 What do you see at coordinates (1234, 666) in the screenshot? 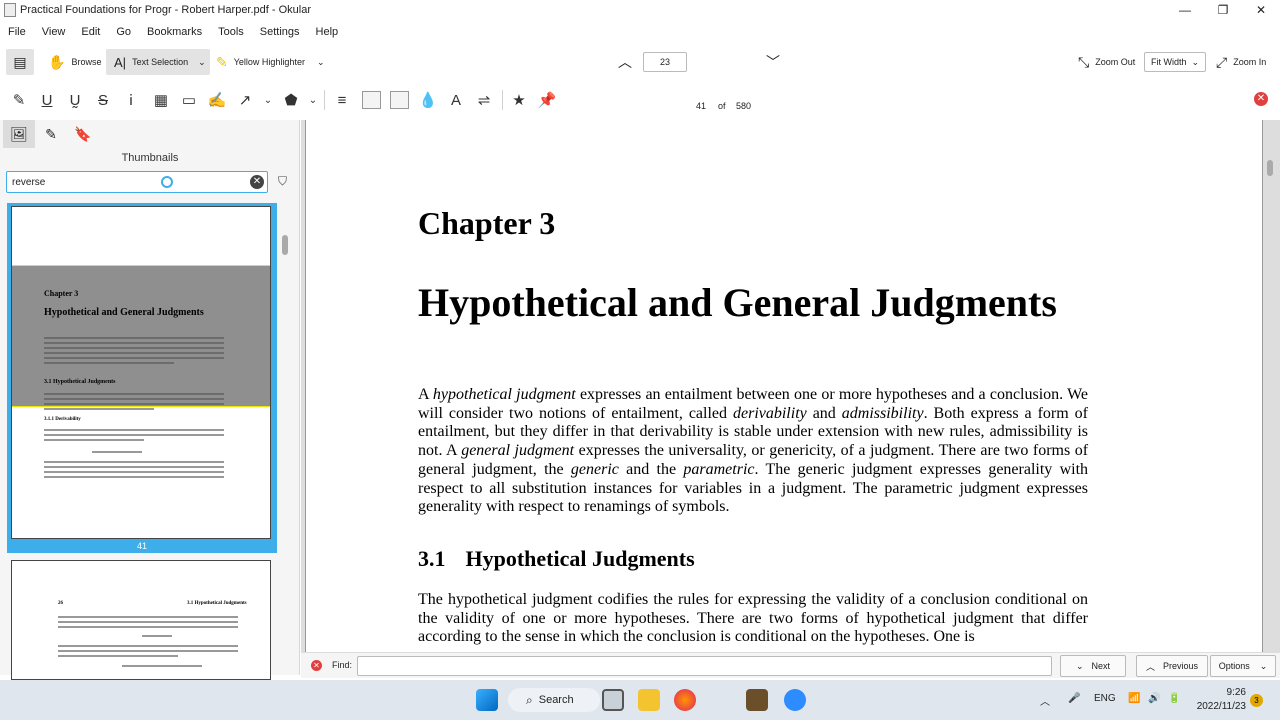
I see `find-options-label: Options` at bounding box center [1234, 666].